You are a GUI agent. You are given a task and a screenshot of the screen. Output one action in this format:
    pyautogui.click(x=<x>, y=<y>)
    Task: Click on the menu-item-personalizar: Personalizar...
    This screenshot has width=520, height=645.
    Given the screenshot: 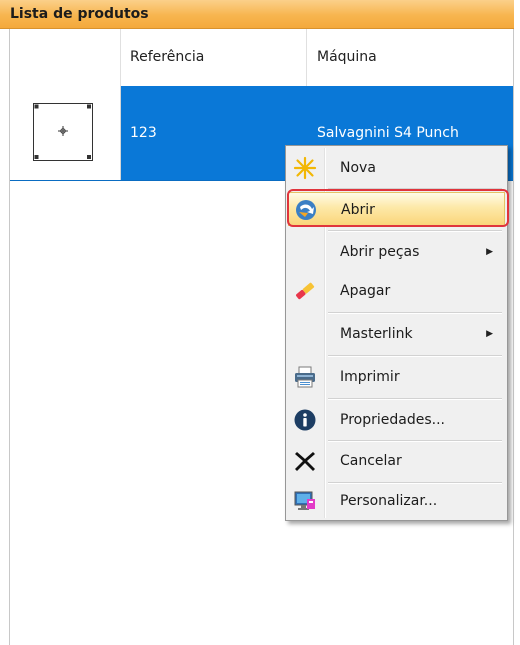 What is the action you would take?
    pyautogui.click(x=396, y=501)
    